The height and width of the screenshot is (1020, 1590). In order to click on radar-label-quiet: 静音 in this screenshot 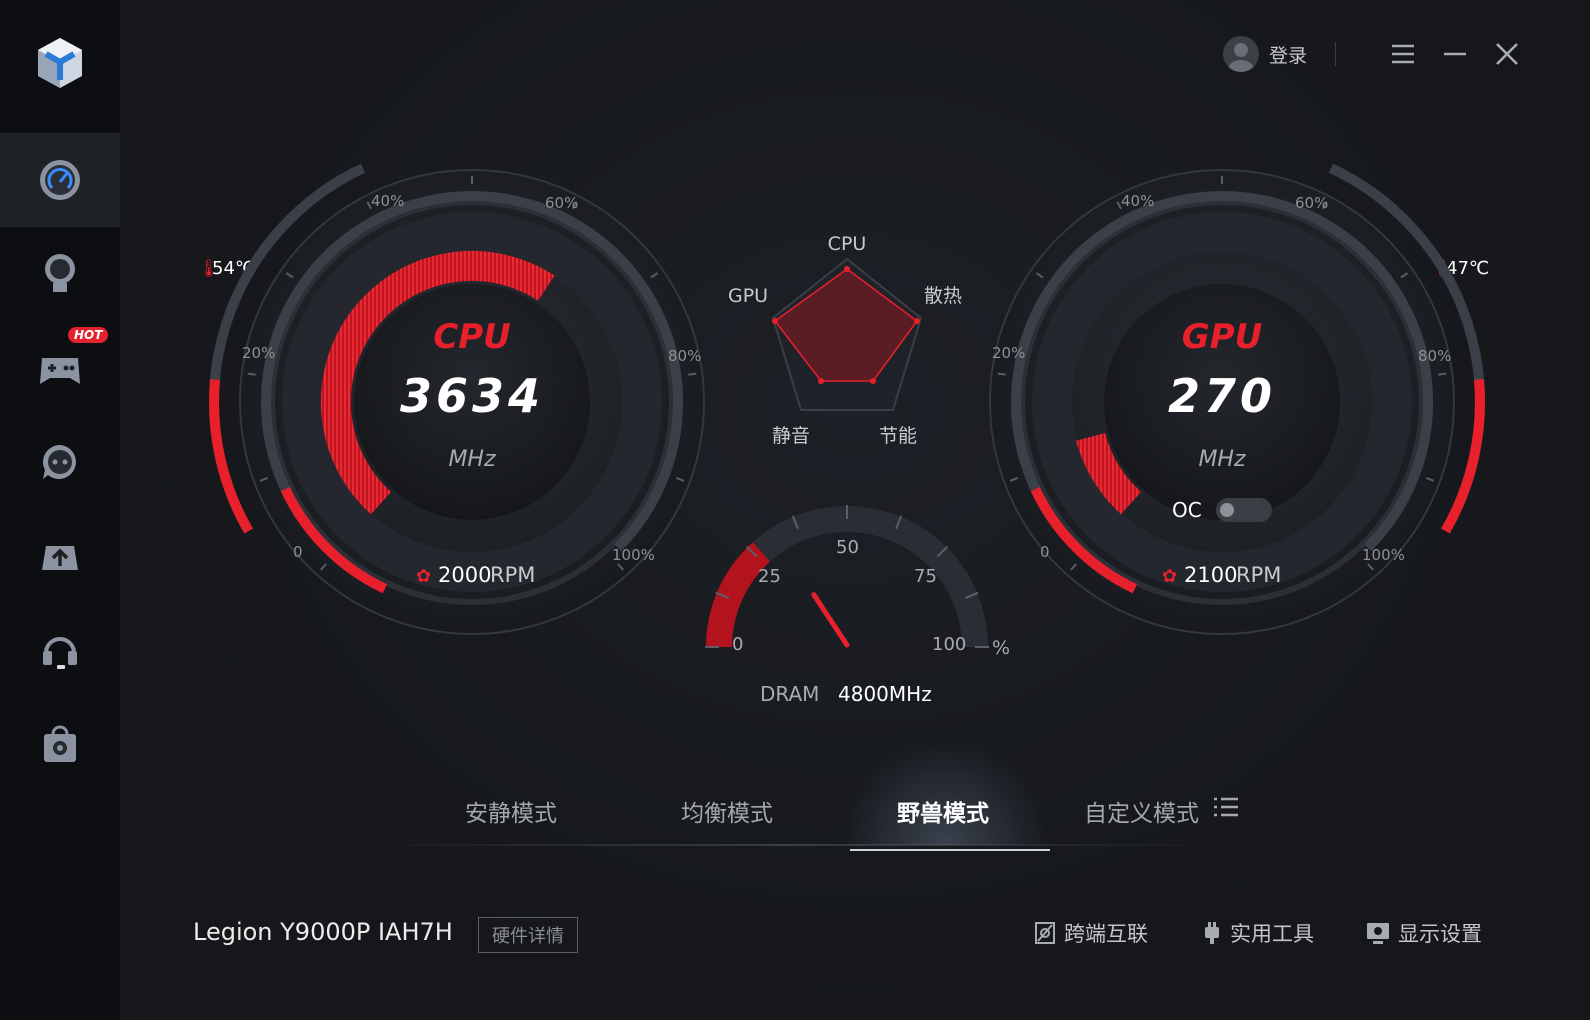, I will do `click(791, 436)`.